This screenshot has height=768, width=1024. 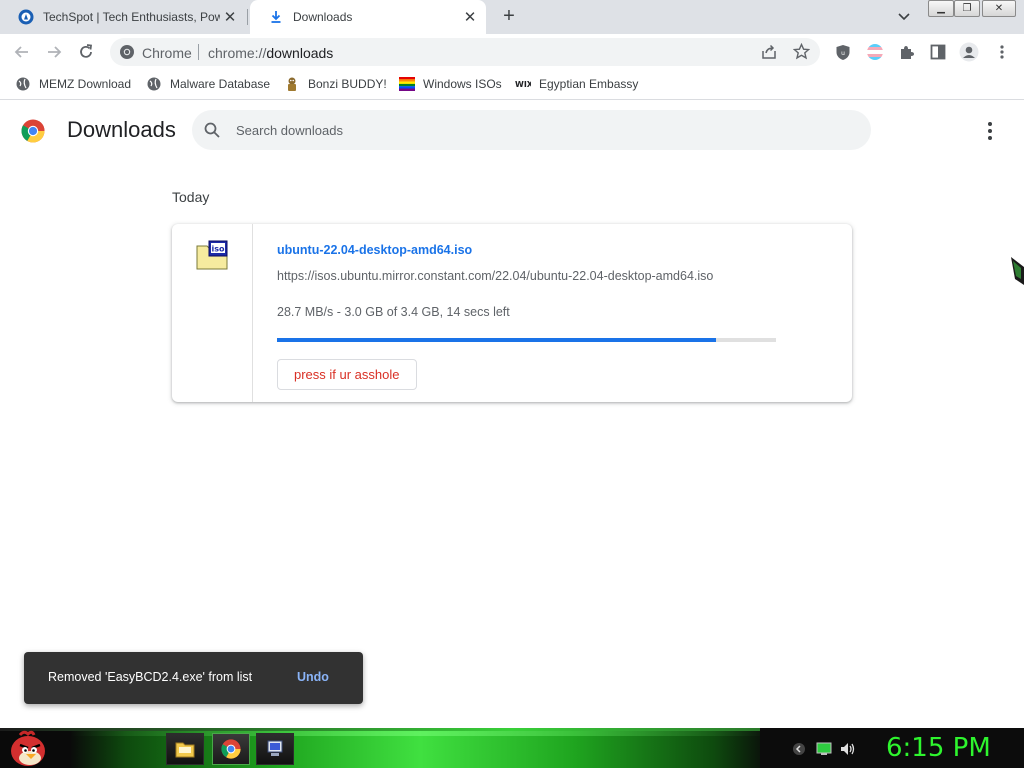 I want to click on tab-techspot: TechSpot | Tech Enthusiasts, Pow ✕, so click(x=123, y=17).